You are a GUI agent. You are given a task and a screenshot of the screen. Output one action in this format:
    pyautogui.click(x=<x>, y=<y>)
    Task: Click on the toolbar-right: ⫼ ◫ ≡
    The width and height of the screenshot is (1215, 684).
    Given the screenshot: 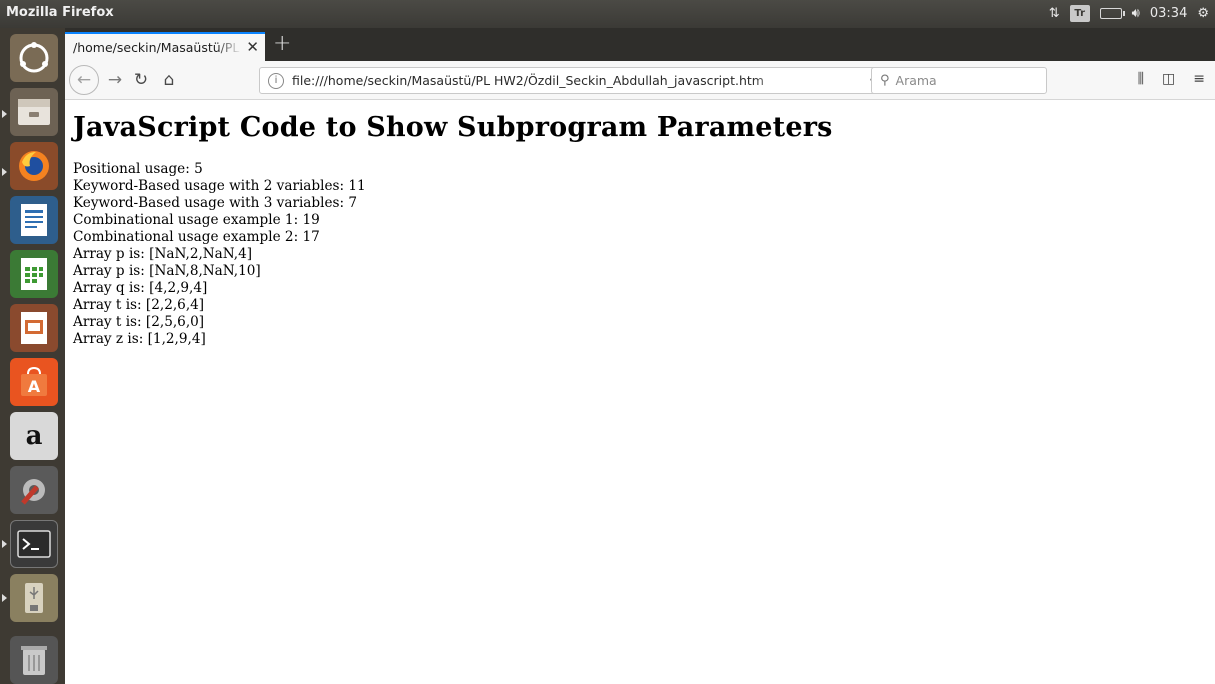 What is the action you would take?
    pyautogui.click(x=1171, y=79)
    